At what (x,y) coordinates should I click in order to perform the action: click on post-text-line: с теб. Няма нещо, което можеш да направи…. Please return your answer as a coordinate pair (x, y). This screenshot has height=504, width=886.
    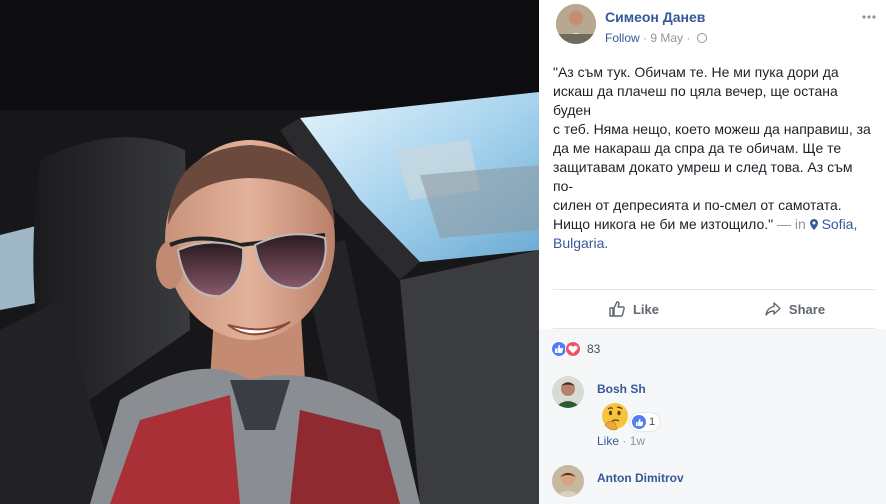
    Looking at the image, I should click on (712, 129).